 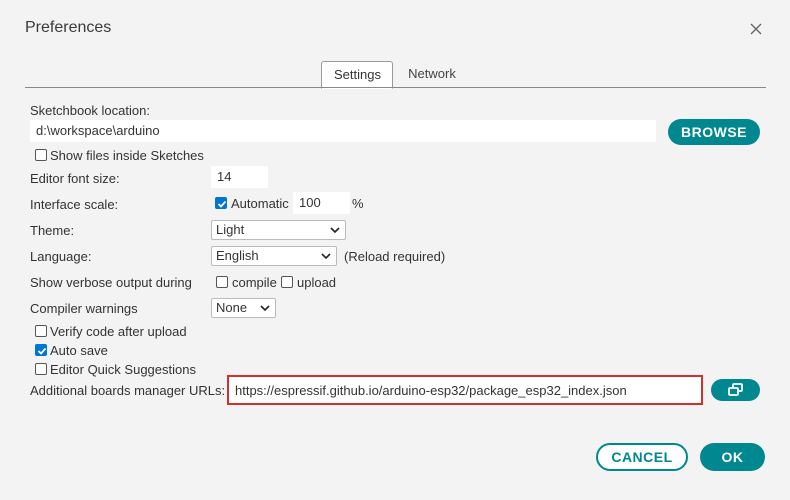 I want to click on editor-font-size-label: Editor font size:, so click(x=75, y=178).